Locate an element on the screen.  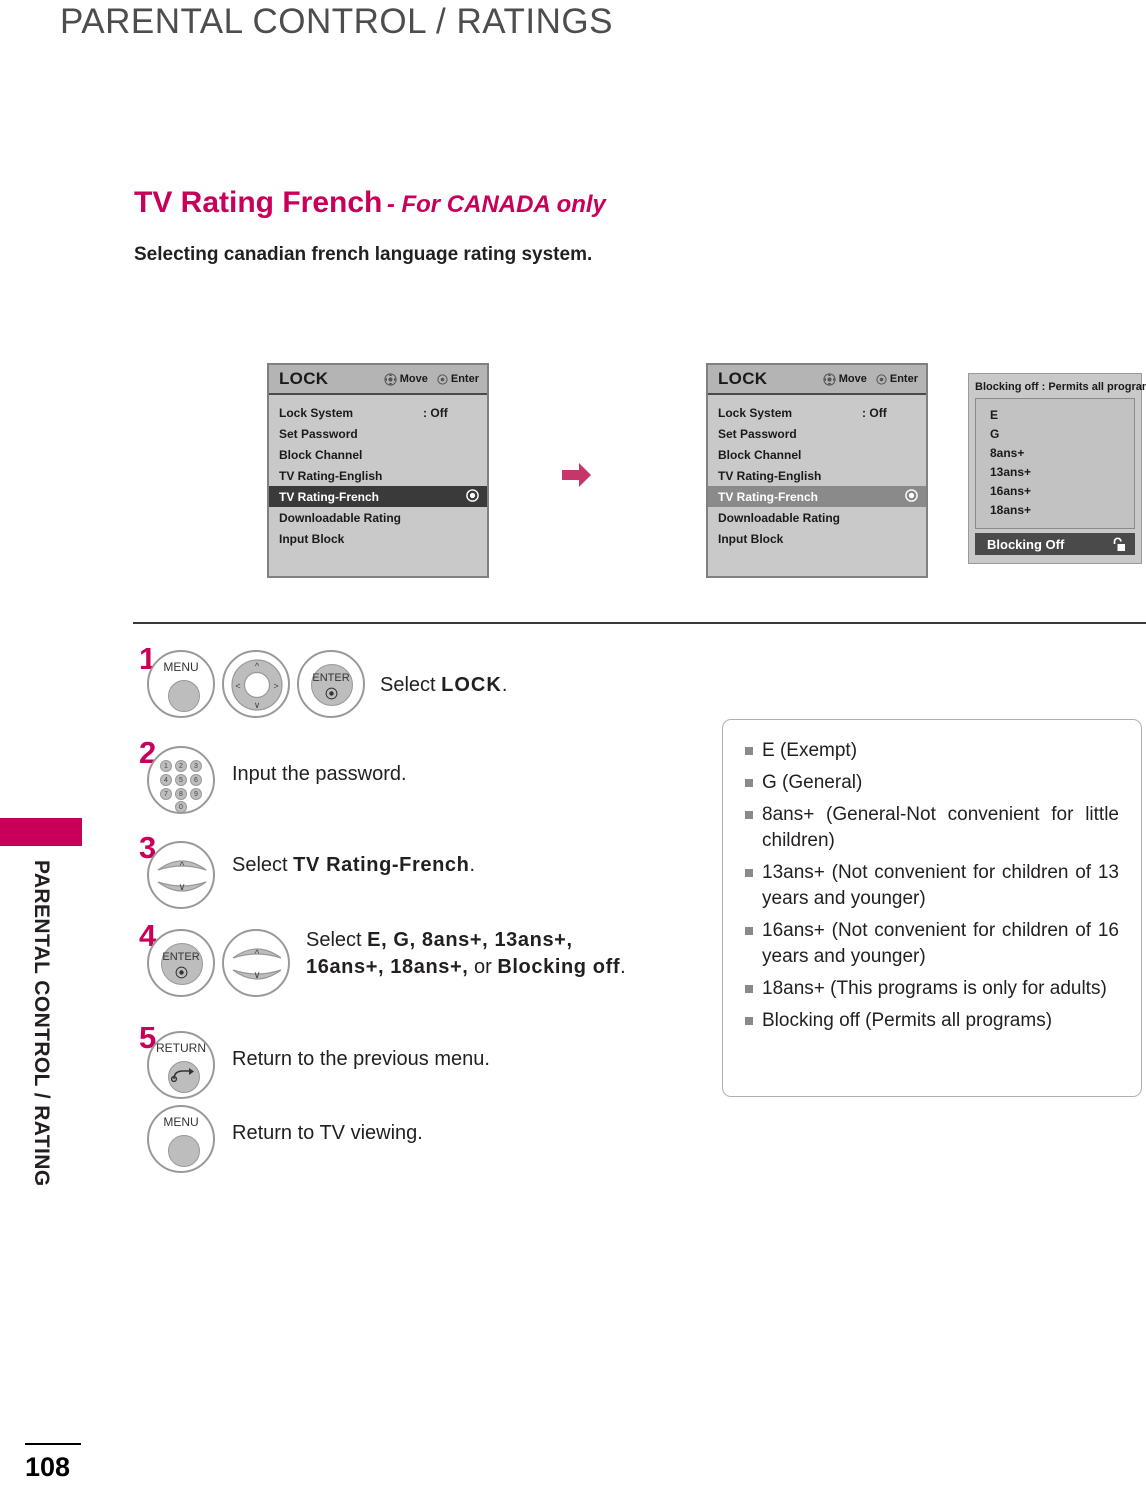
osd-row-input-block-1: Input Block is located at coordinates (378, 538).